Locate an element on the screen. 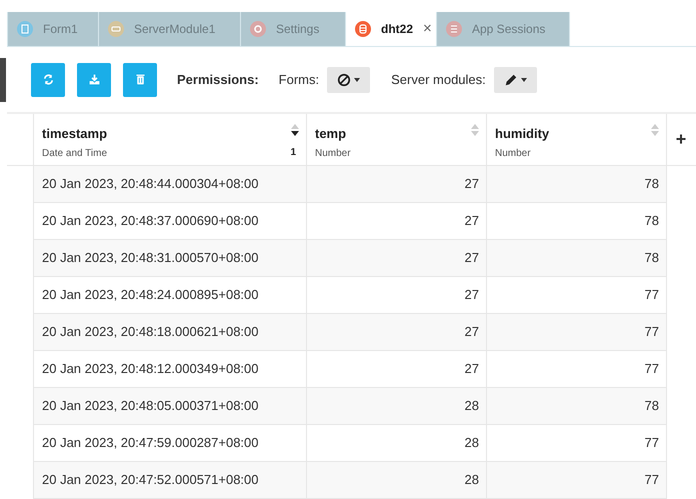 The image size is (696, 499). column-header: humidity is located at coordinates (522, 134).